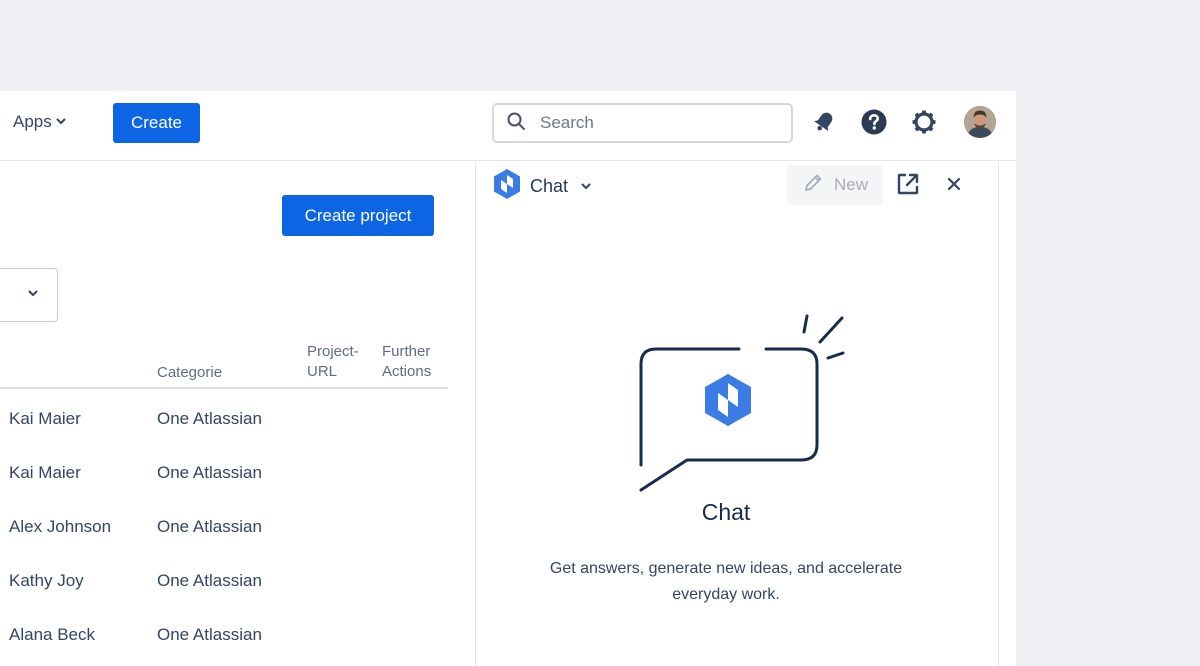  Describe the element at coordinates (850, 184) in the screenshot. I see `new-chat-label: New` at that location.